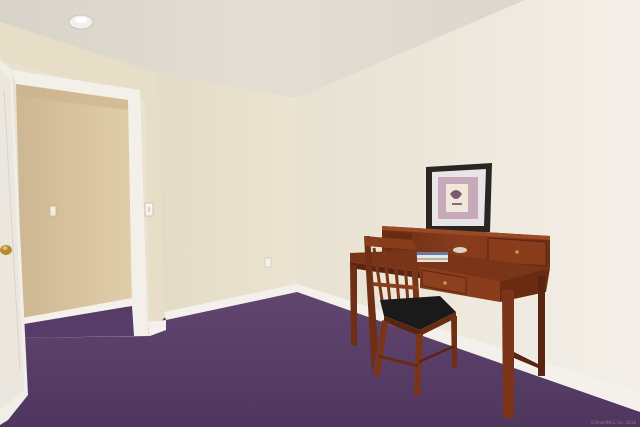 This screenshot has height=427, width=640. What do you see at coordinates (432, 257) in the screenshot?
I see `book-stack` at bounding box center [432, 257].